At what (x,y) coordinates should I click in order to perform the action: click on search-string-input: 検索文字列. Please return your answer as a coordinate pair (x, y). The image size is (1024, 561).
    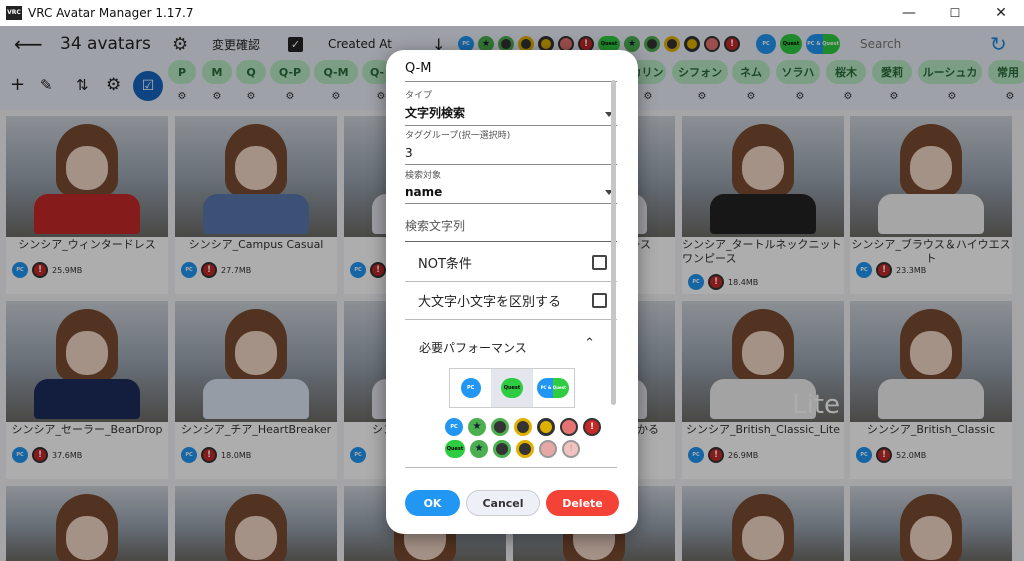
    Looking at the image, I should click on (511, 227).